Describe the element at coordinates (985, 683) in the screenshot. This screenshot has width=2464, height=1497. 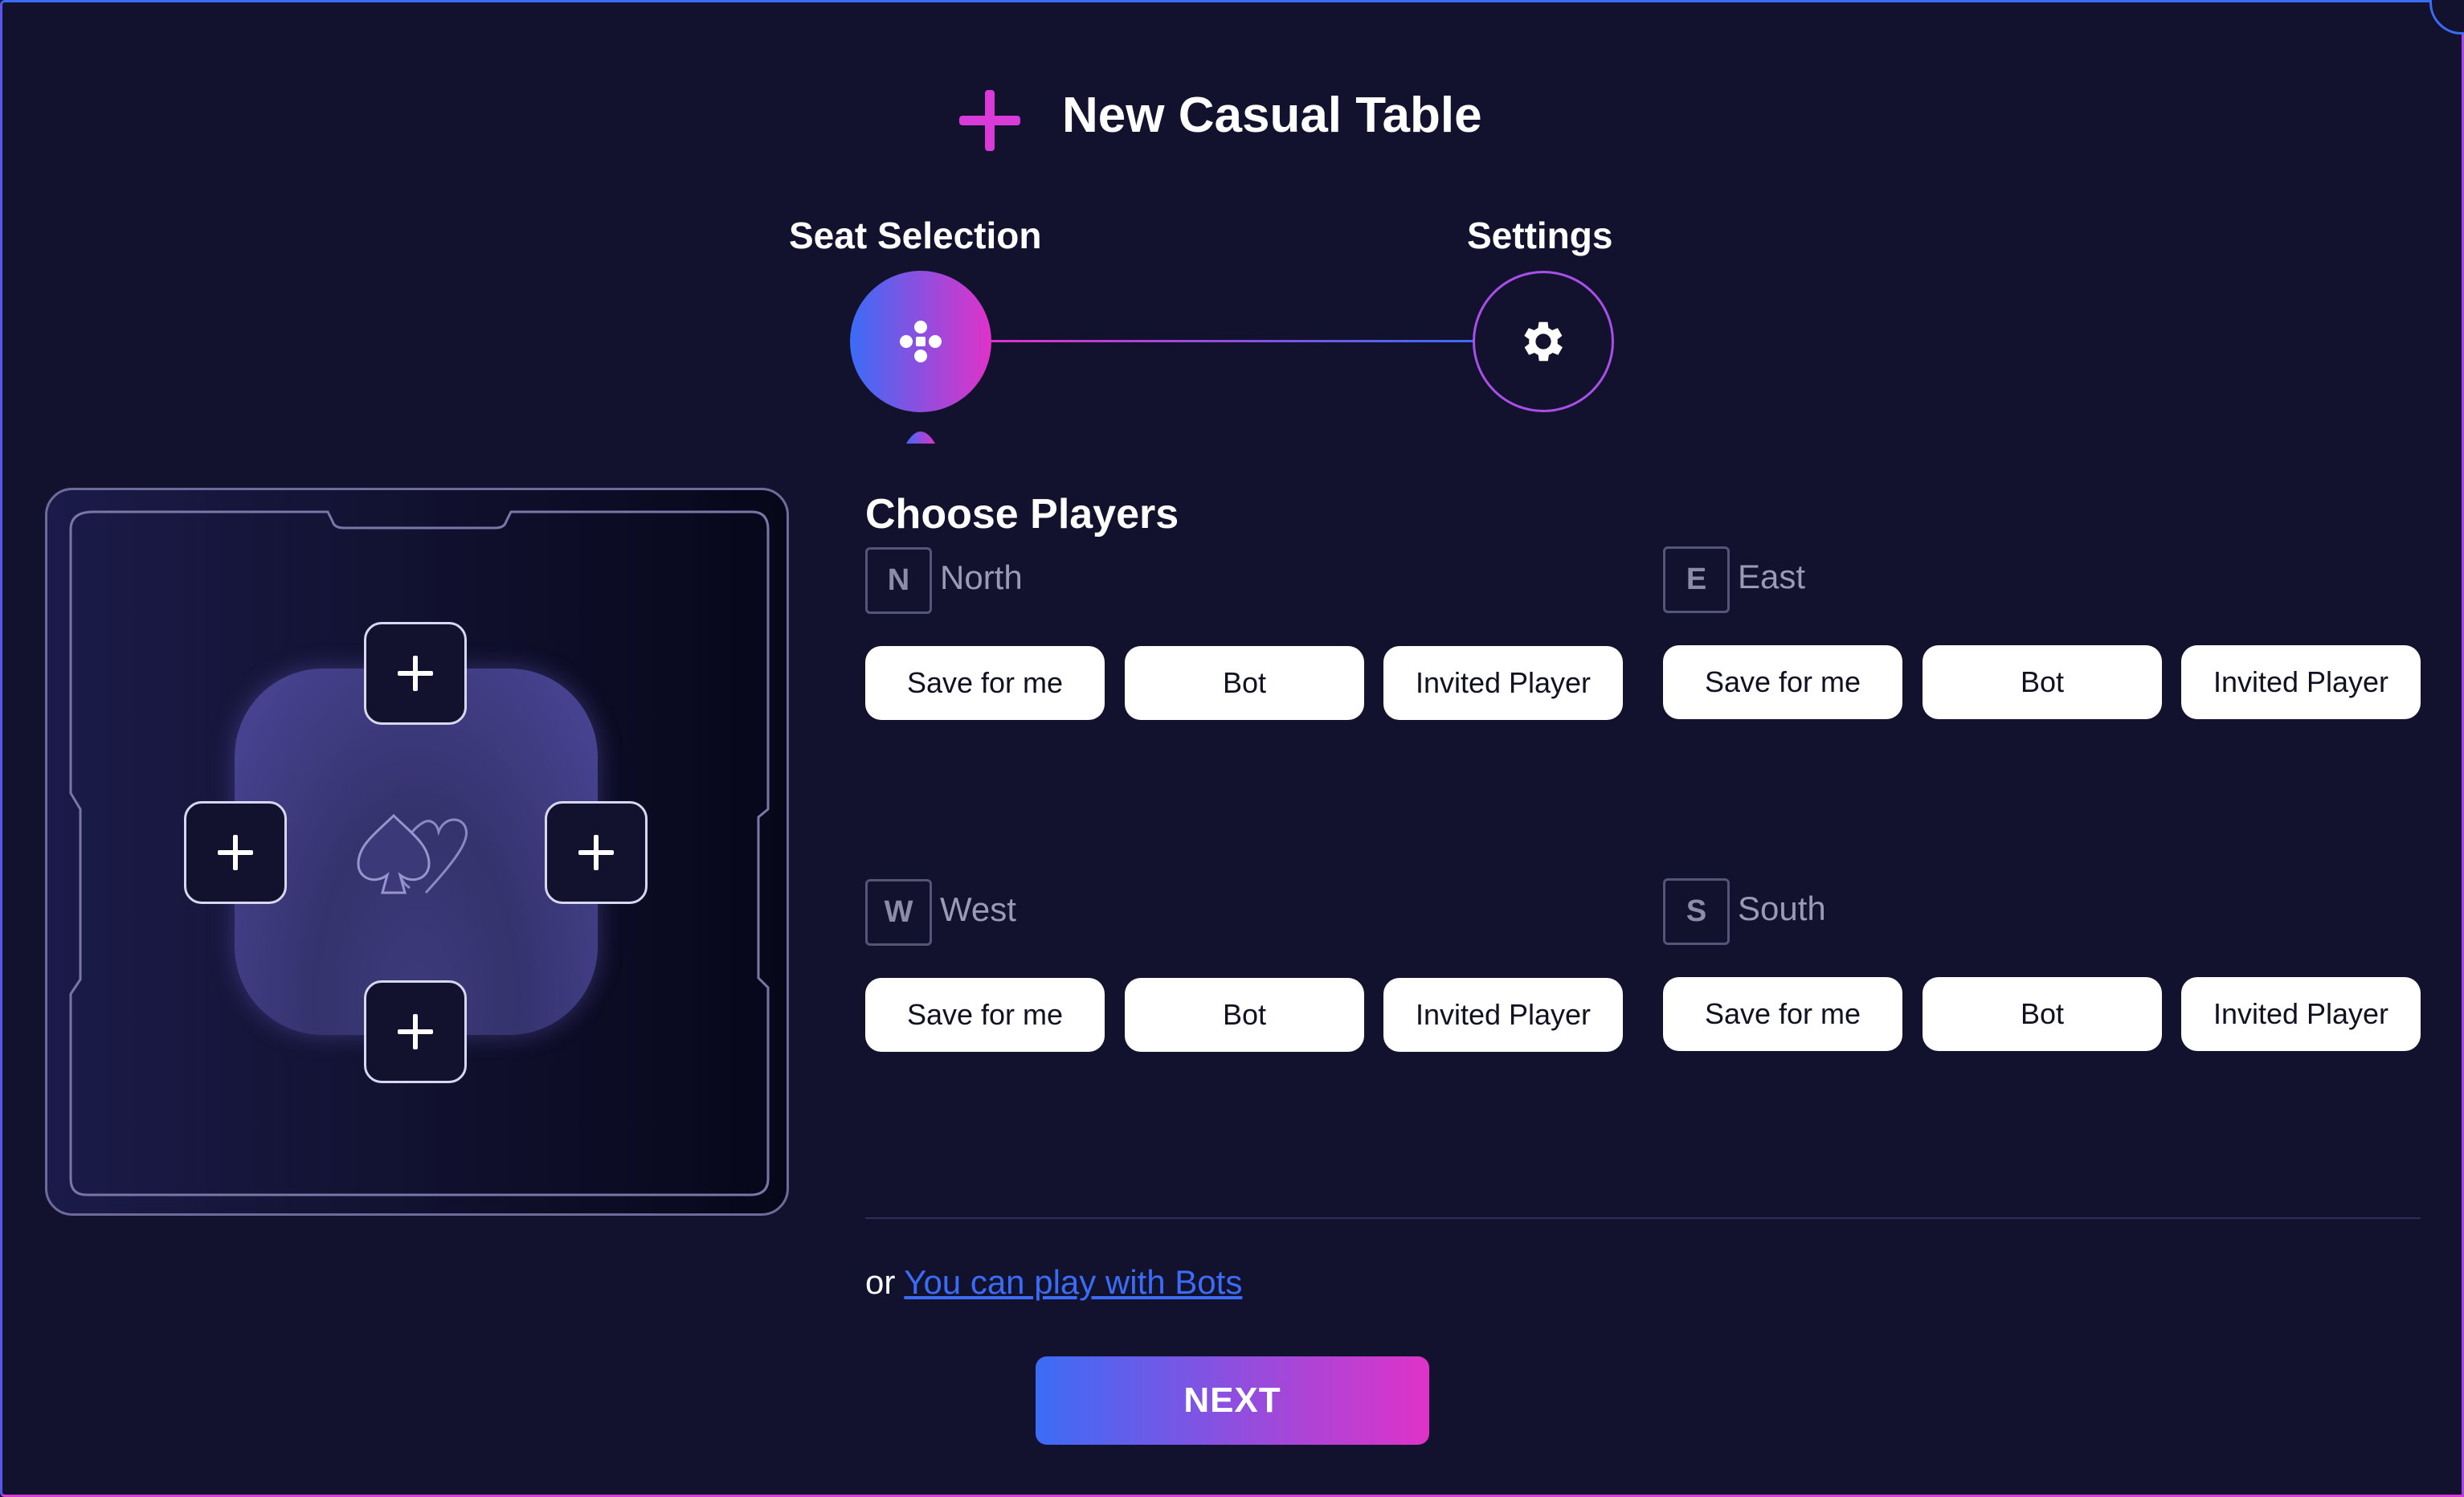
I see `north-save-for-me-button: Save for me` at that location.